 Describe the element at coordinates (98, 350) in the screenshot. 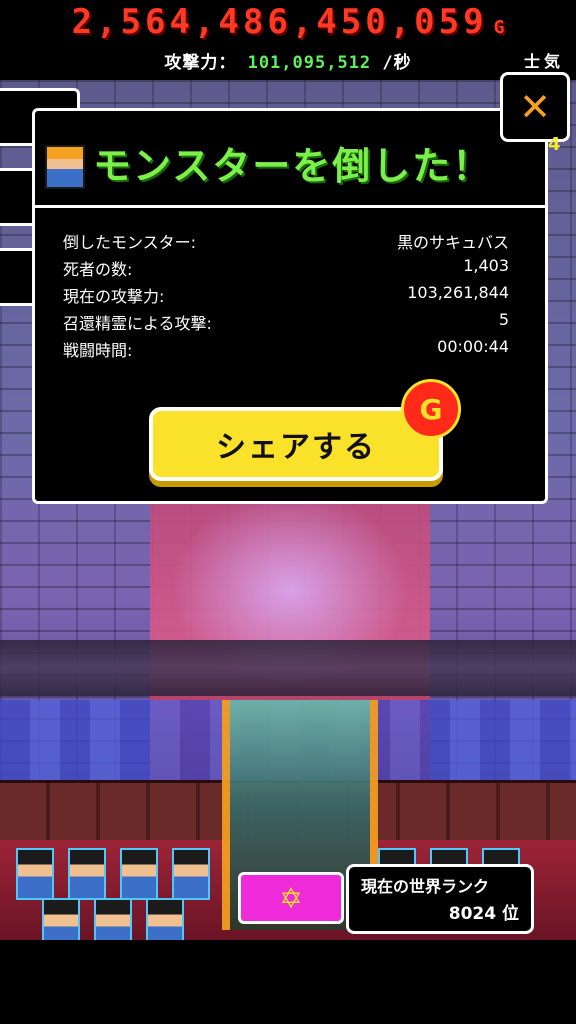

I see `stat-label: 戦闘時間:` at that location.